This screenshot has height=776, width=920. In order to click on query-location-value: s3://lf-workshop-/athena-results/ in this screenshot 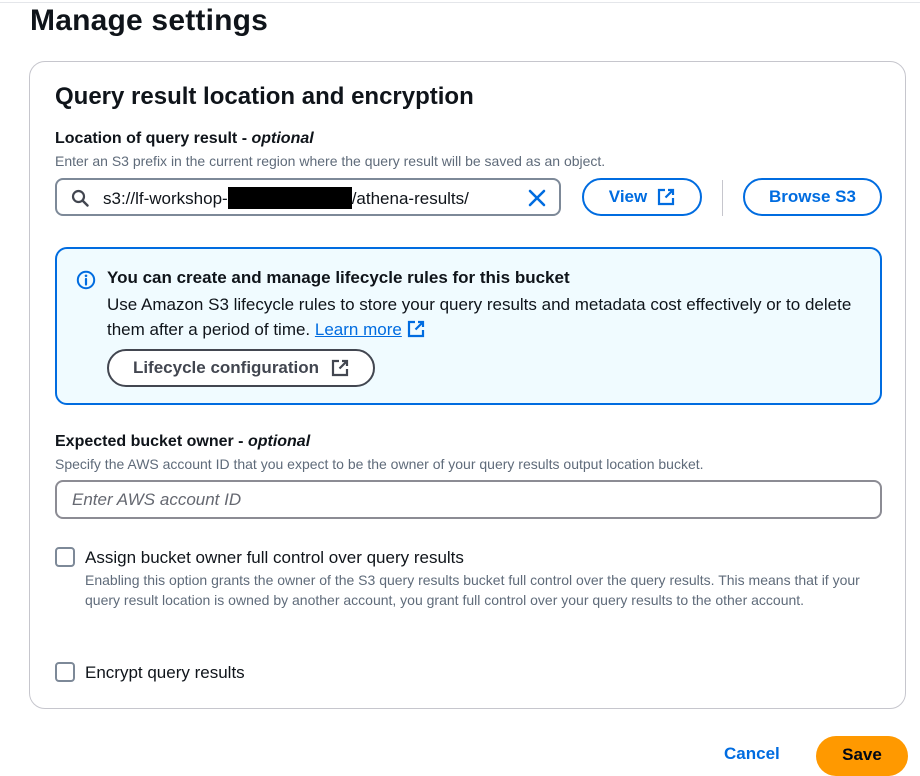, I will do `click(286, 198)`.